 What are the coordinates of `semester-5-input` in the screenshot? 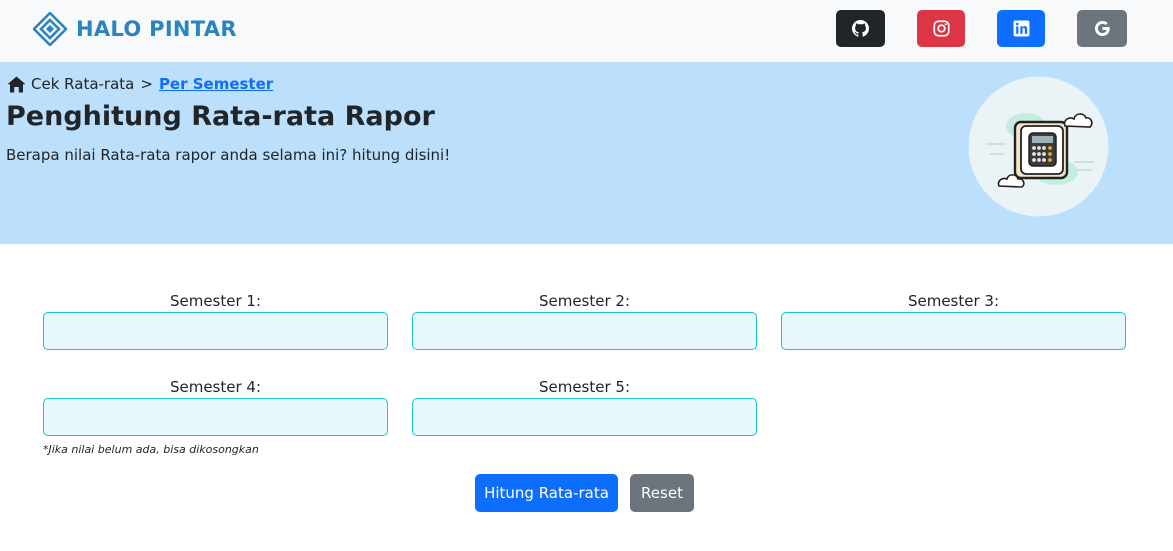 It's located at (584, 417).